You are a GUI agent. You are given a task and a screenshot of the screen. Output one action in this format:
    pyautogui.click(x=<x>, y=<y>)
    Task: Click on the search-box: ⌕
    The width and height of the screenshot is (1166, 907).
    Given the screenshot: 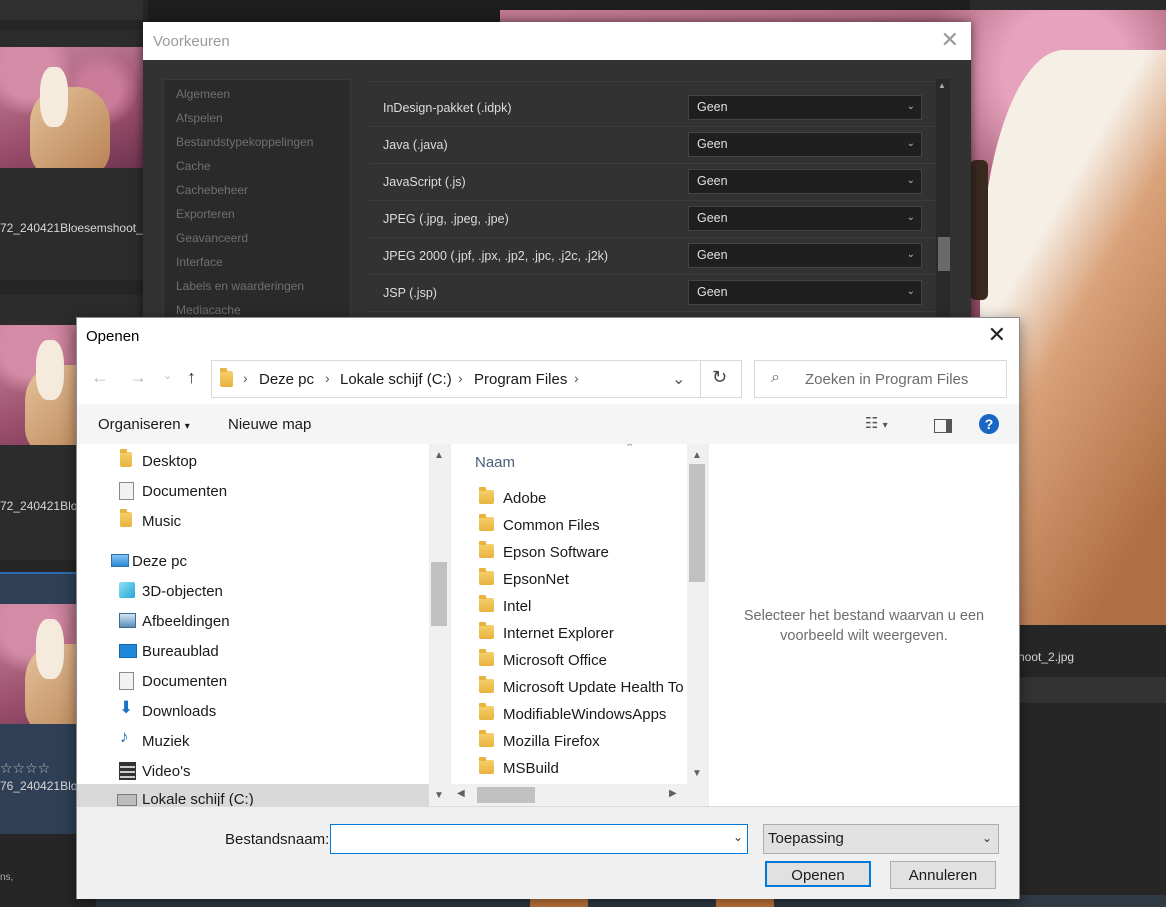 What is the action you would take?
    pyautogui.click(x=880, y=379)
    